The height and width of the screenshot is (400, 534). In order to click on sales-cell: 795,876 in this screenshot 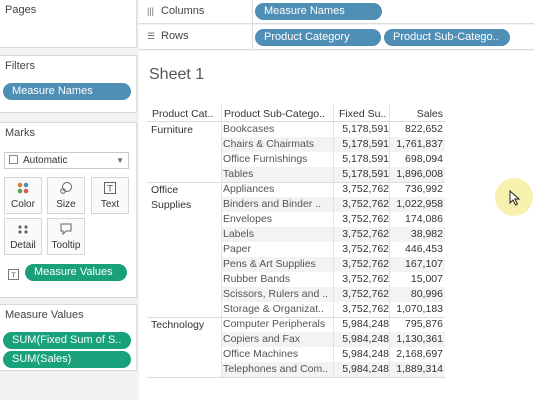, I will do `click(416, 324)`.